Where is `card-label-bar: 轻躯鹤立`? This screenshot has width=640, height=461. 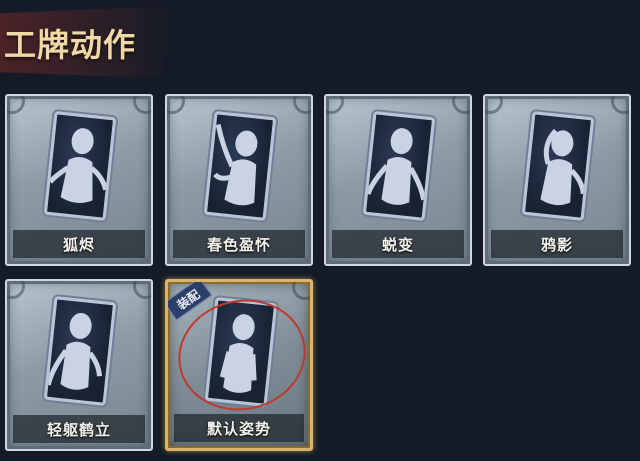 card-label-bar: 轻躯鹤立 is located at coordinates (79, 429).